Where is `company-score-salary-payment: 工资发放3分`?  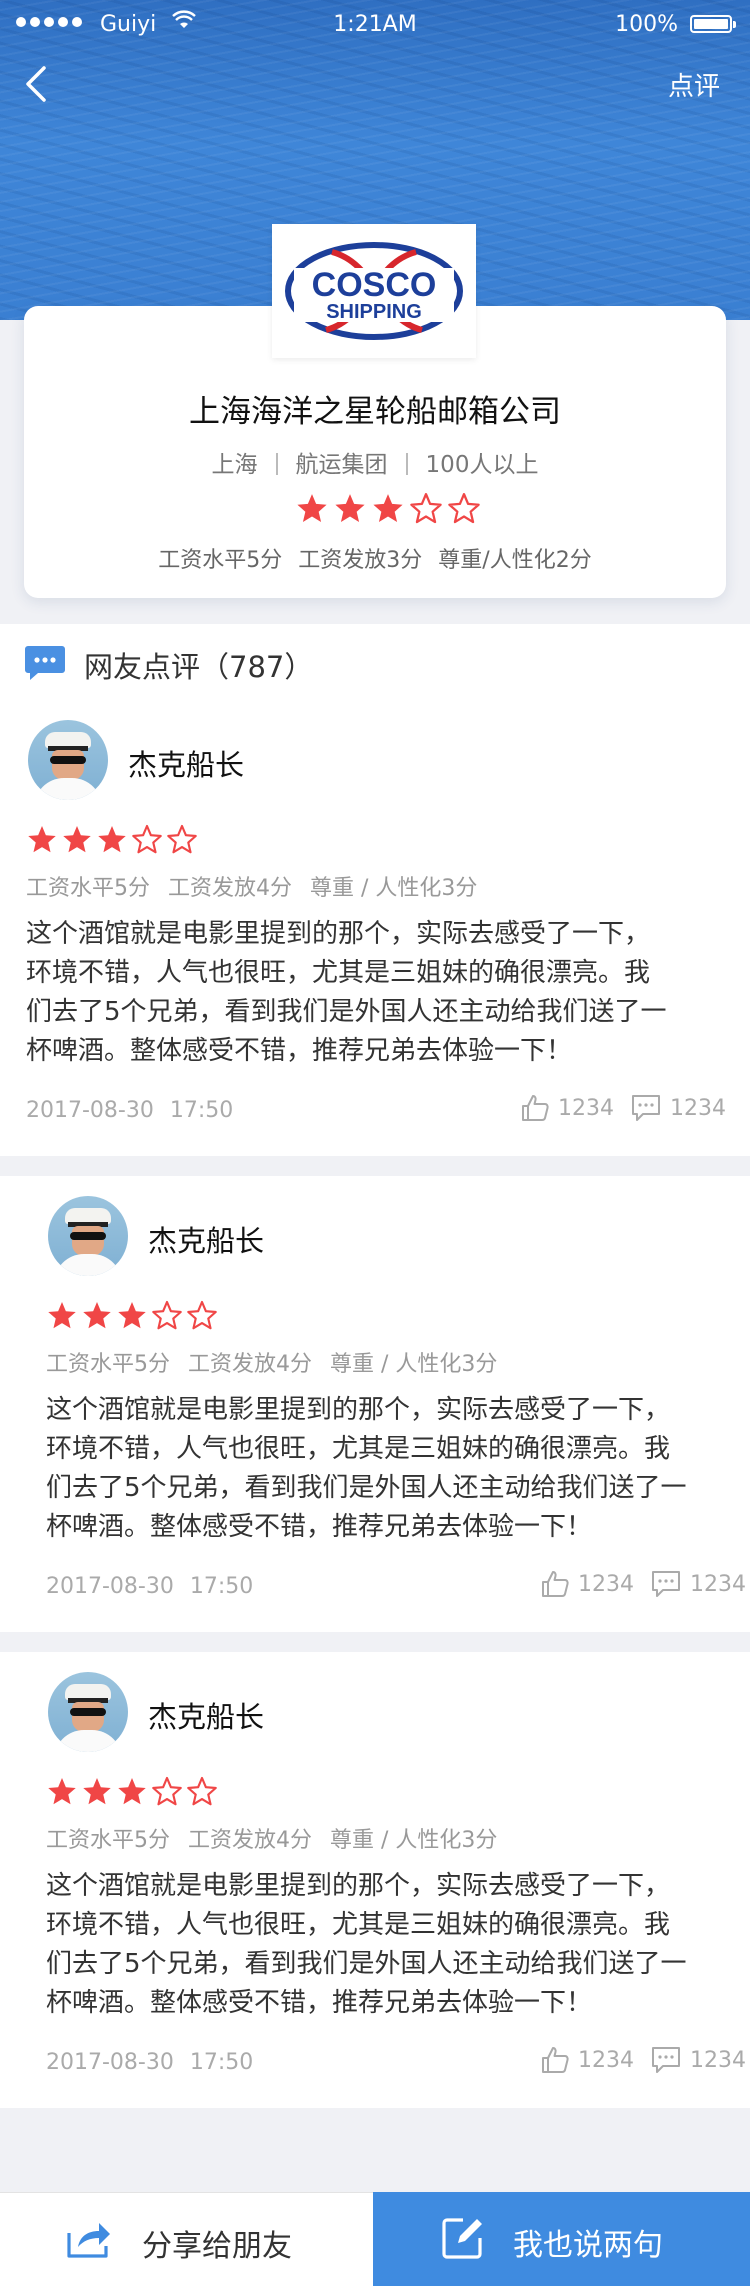
company-score-salary-payment: 工资发放3分 is located at coordinates (360, 560).